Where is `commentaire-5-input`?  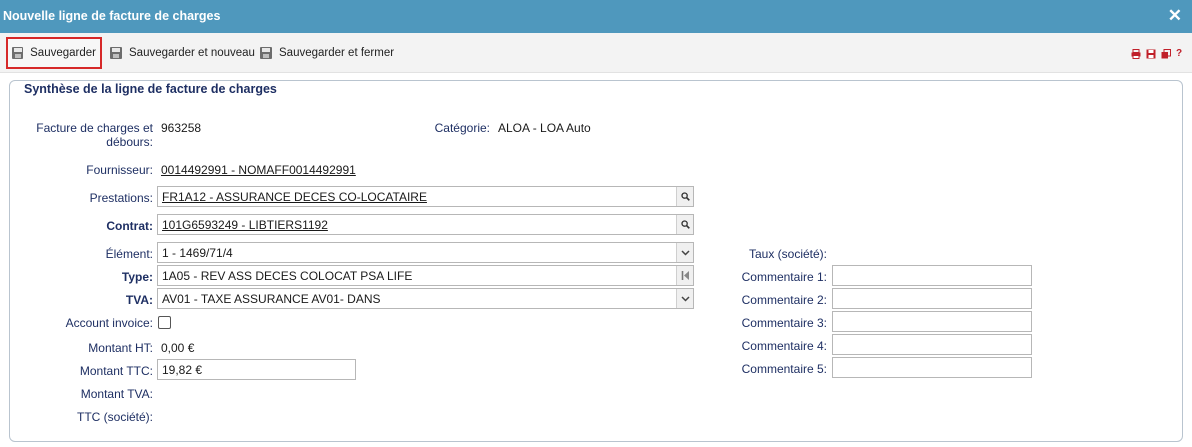
commentaire-5-input is located at coordinates (932, 367).